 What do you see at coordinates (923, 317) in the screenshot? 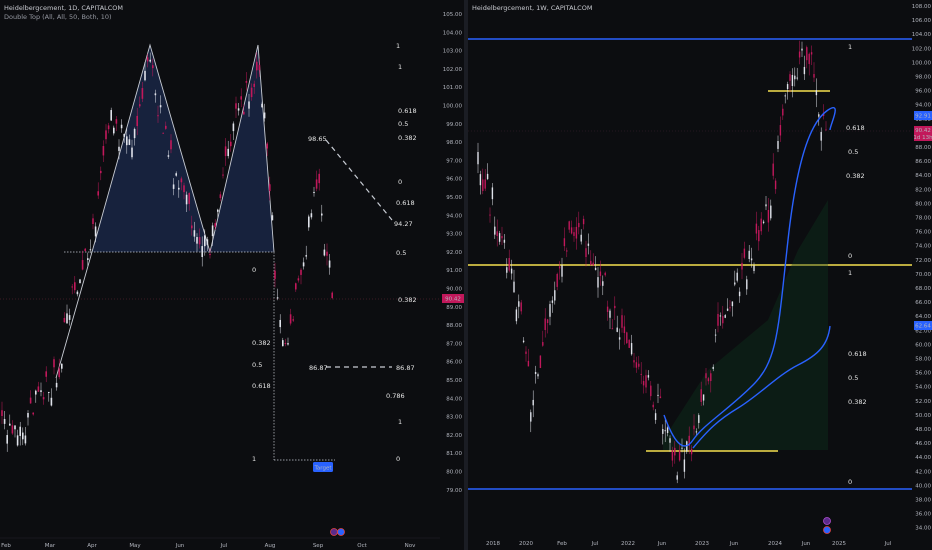
I see `right-y-tick-label: 64.00` at bounding box center [923, 317].